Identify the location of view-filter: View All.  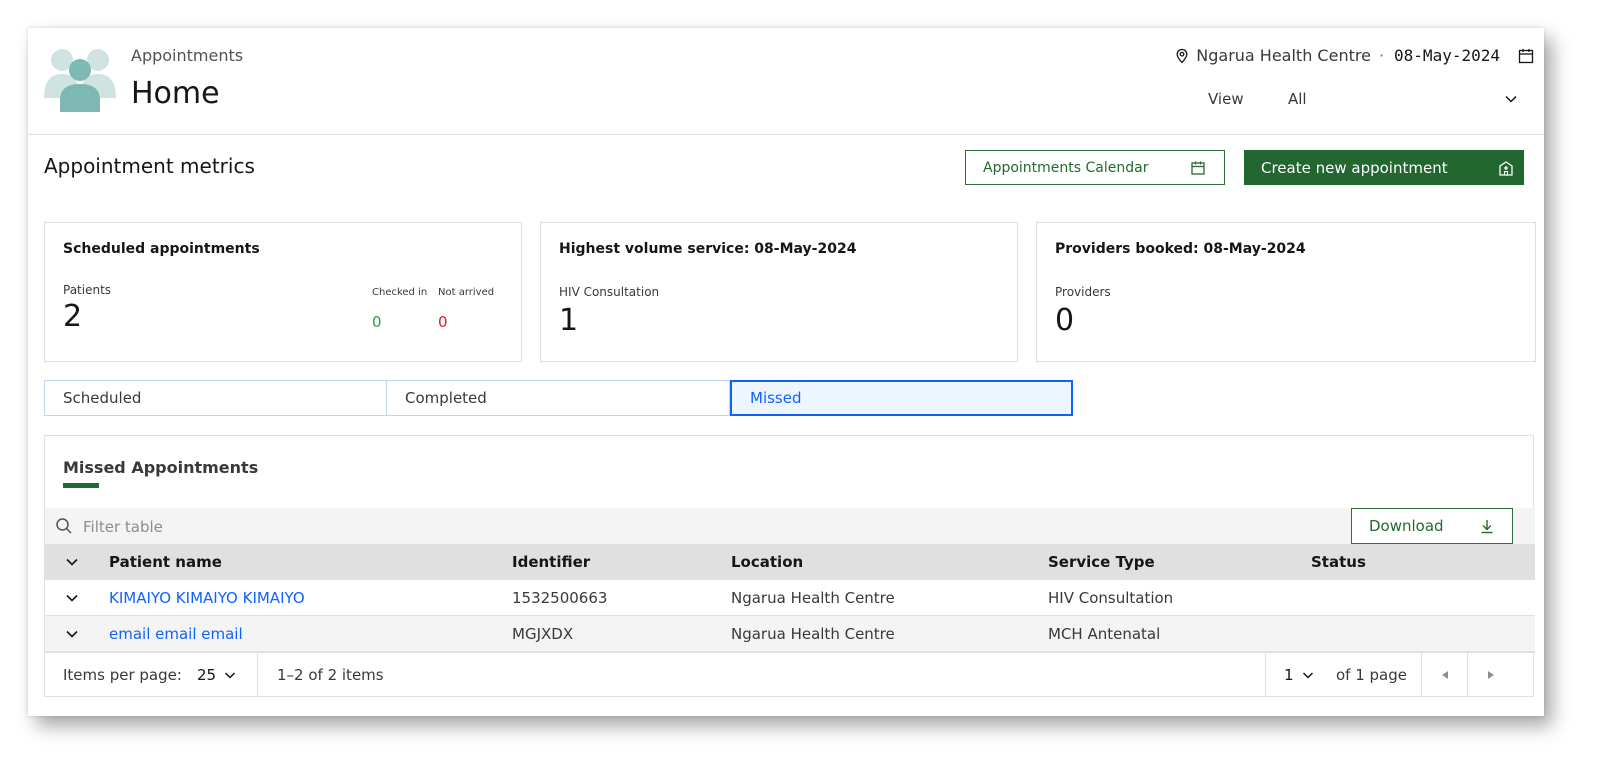
(1363, 99).